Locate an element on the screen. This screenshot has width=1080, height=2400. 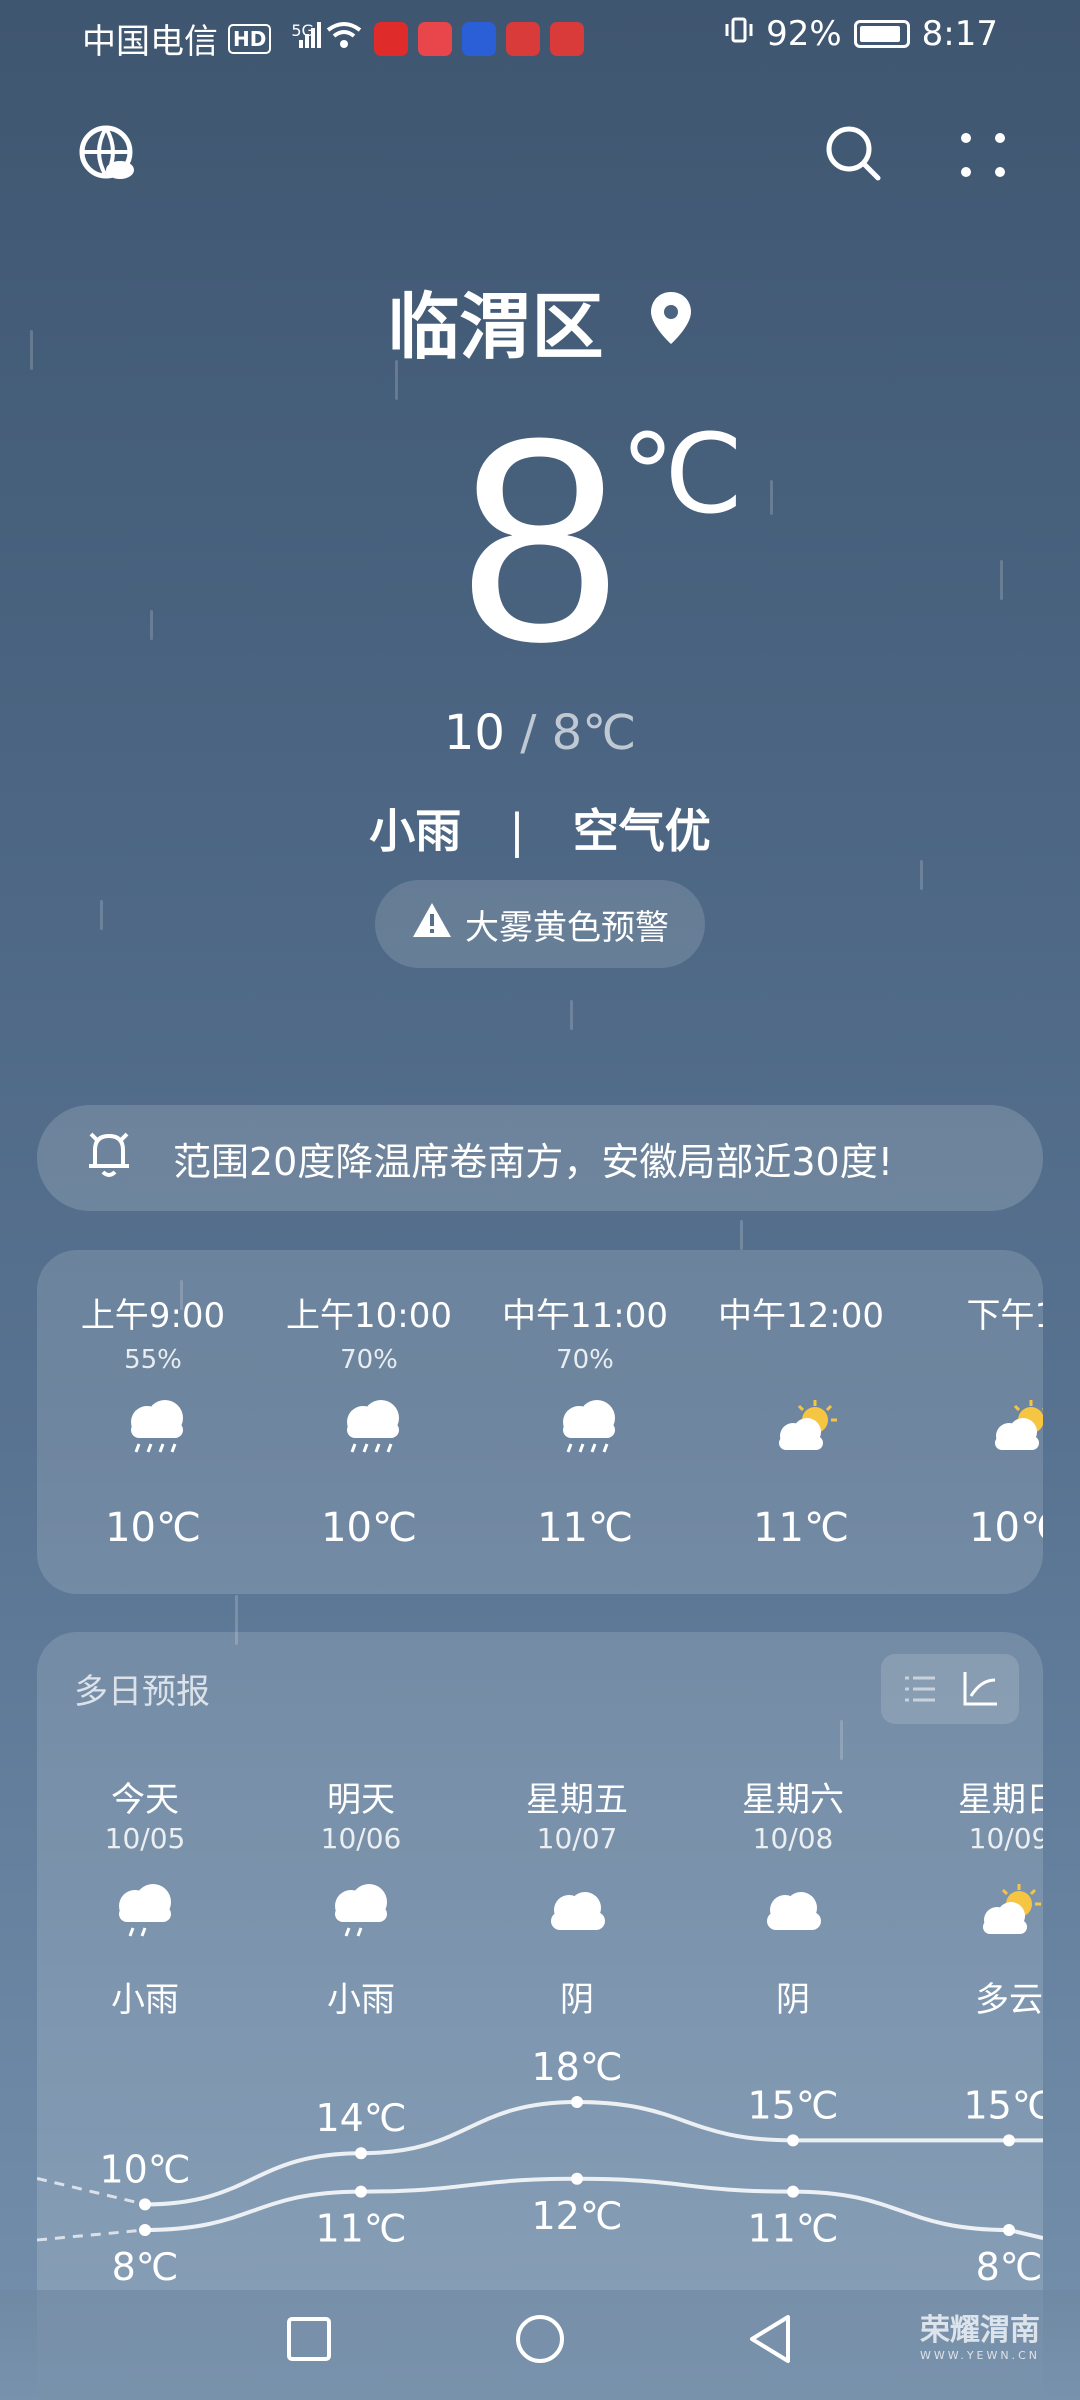
low-temp: 8℃ is located at coordinates (594, 733).